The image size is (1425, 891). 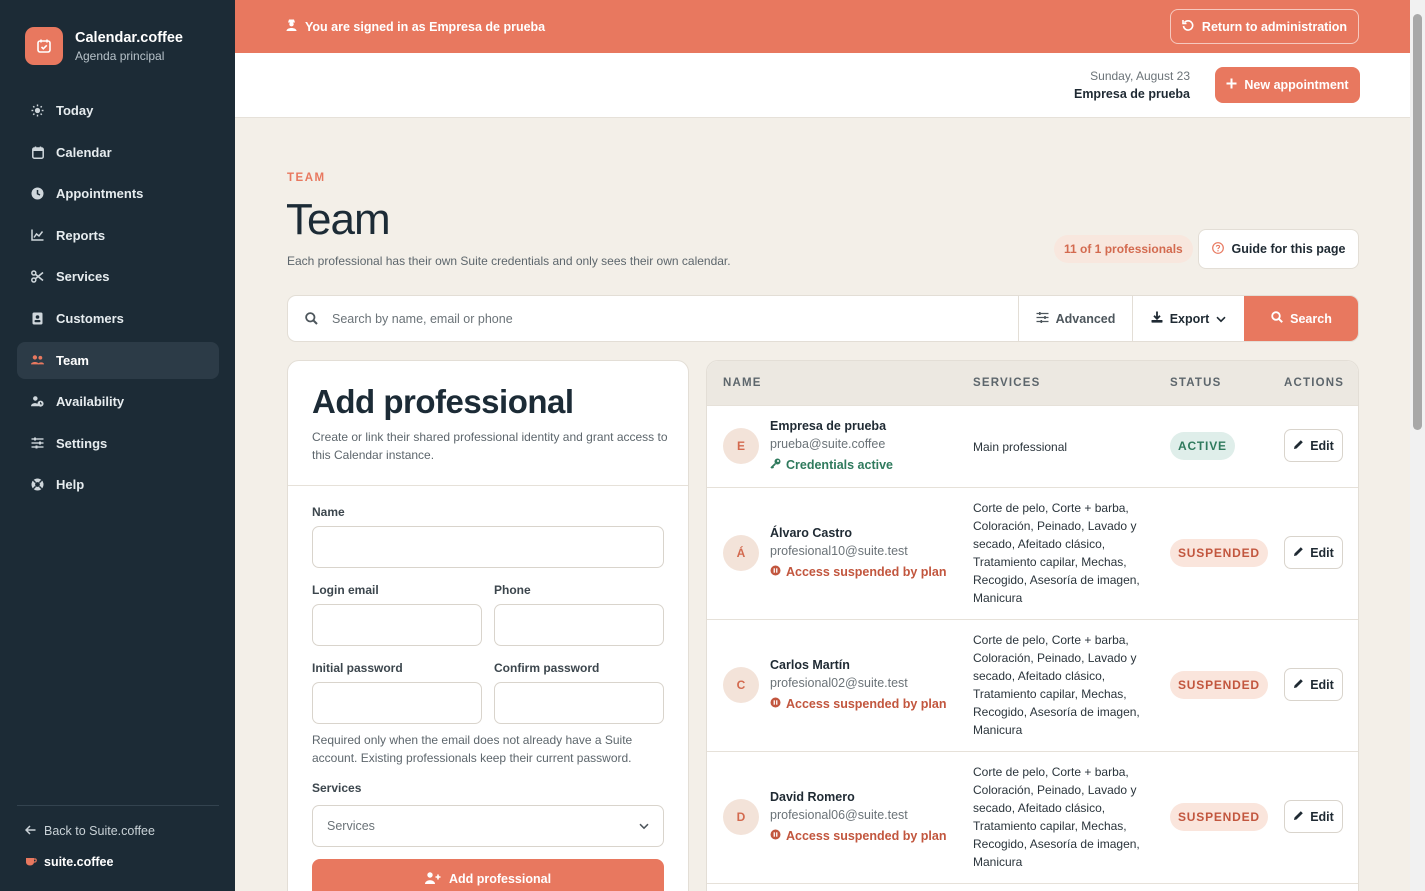 I want to click on export-label: Export, so click(x=1189, y=318).